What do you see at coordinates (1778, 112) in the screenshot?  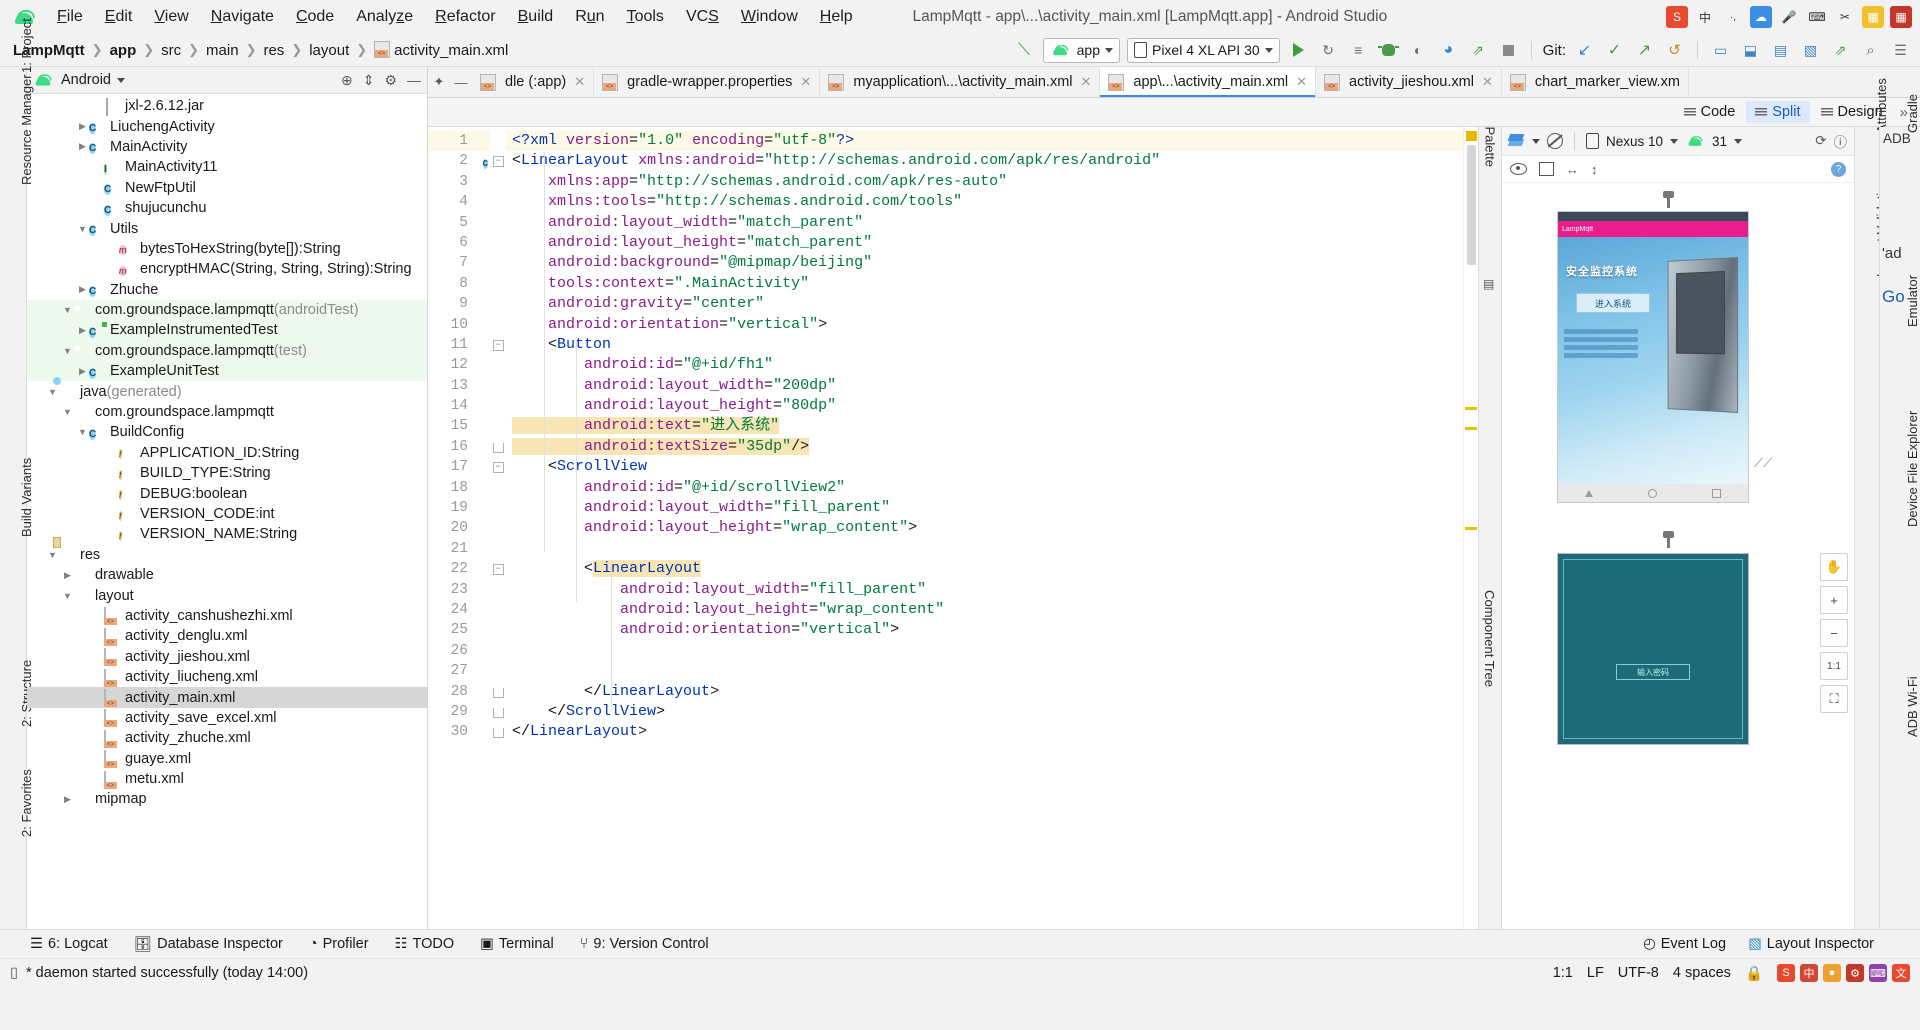 I see `tab-split: Split` at bounding box center [1778, 112].